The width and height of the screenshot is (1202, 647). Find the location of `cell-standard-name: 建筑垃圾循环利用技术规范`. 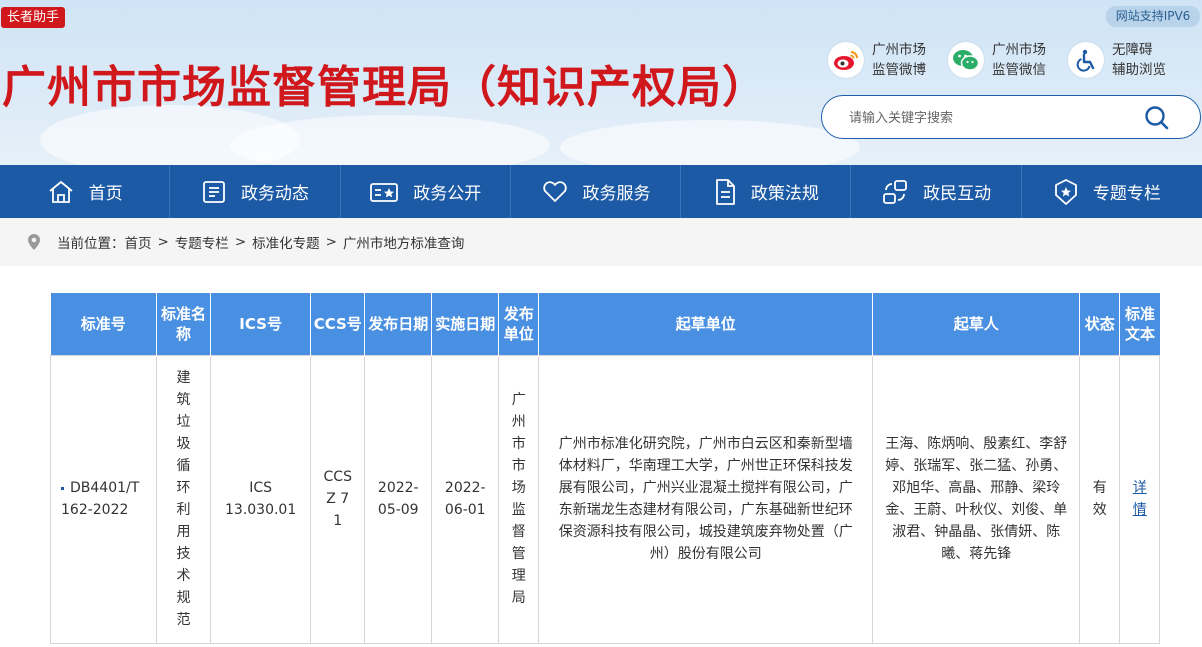

cell-standard-name: 建筑垃圾循环利用技术规范 is located at coordinates (183, 499).